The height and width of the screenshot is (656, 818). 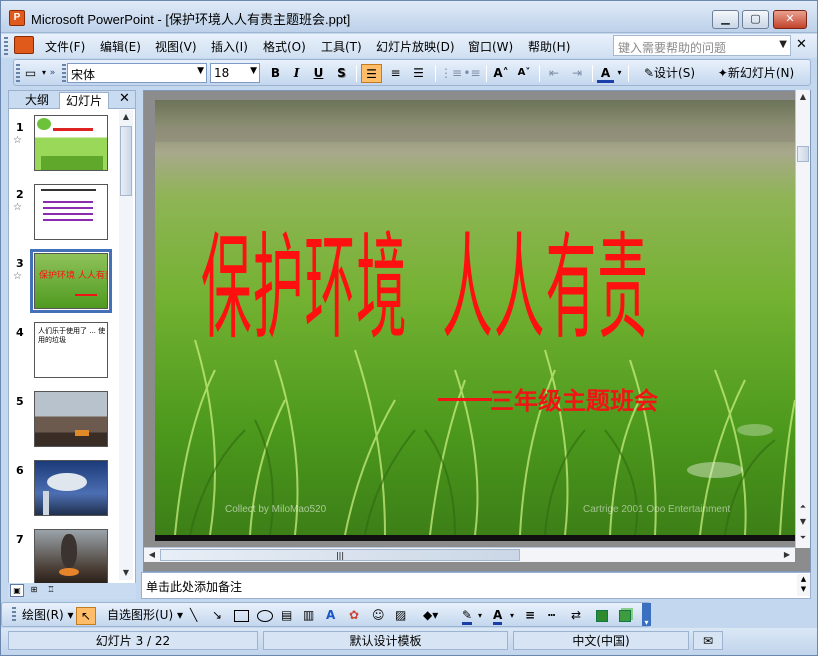 I want to click on fill-color-icon: ◆▾, so click(x=430, y=616).